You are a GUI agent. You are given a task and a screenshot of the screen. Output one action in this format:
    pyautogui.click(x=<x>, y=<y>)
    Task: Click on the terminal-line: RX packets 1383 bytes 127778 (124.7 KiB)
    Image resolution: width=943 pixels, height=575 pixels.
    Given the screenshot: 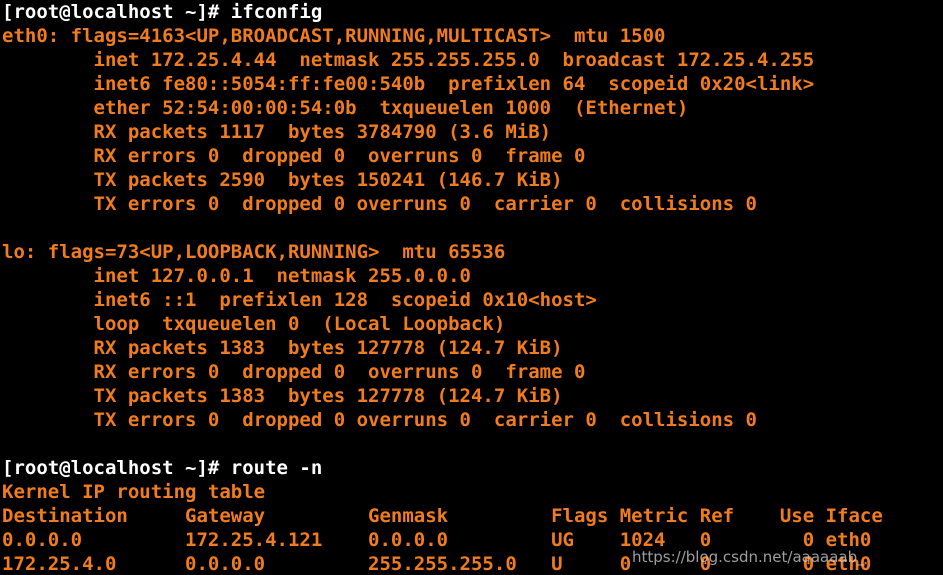 What is the action you would take?
    pyautogui.click(x=282, y=348)
    